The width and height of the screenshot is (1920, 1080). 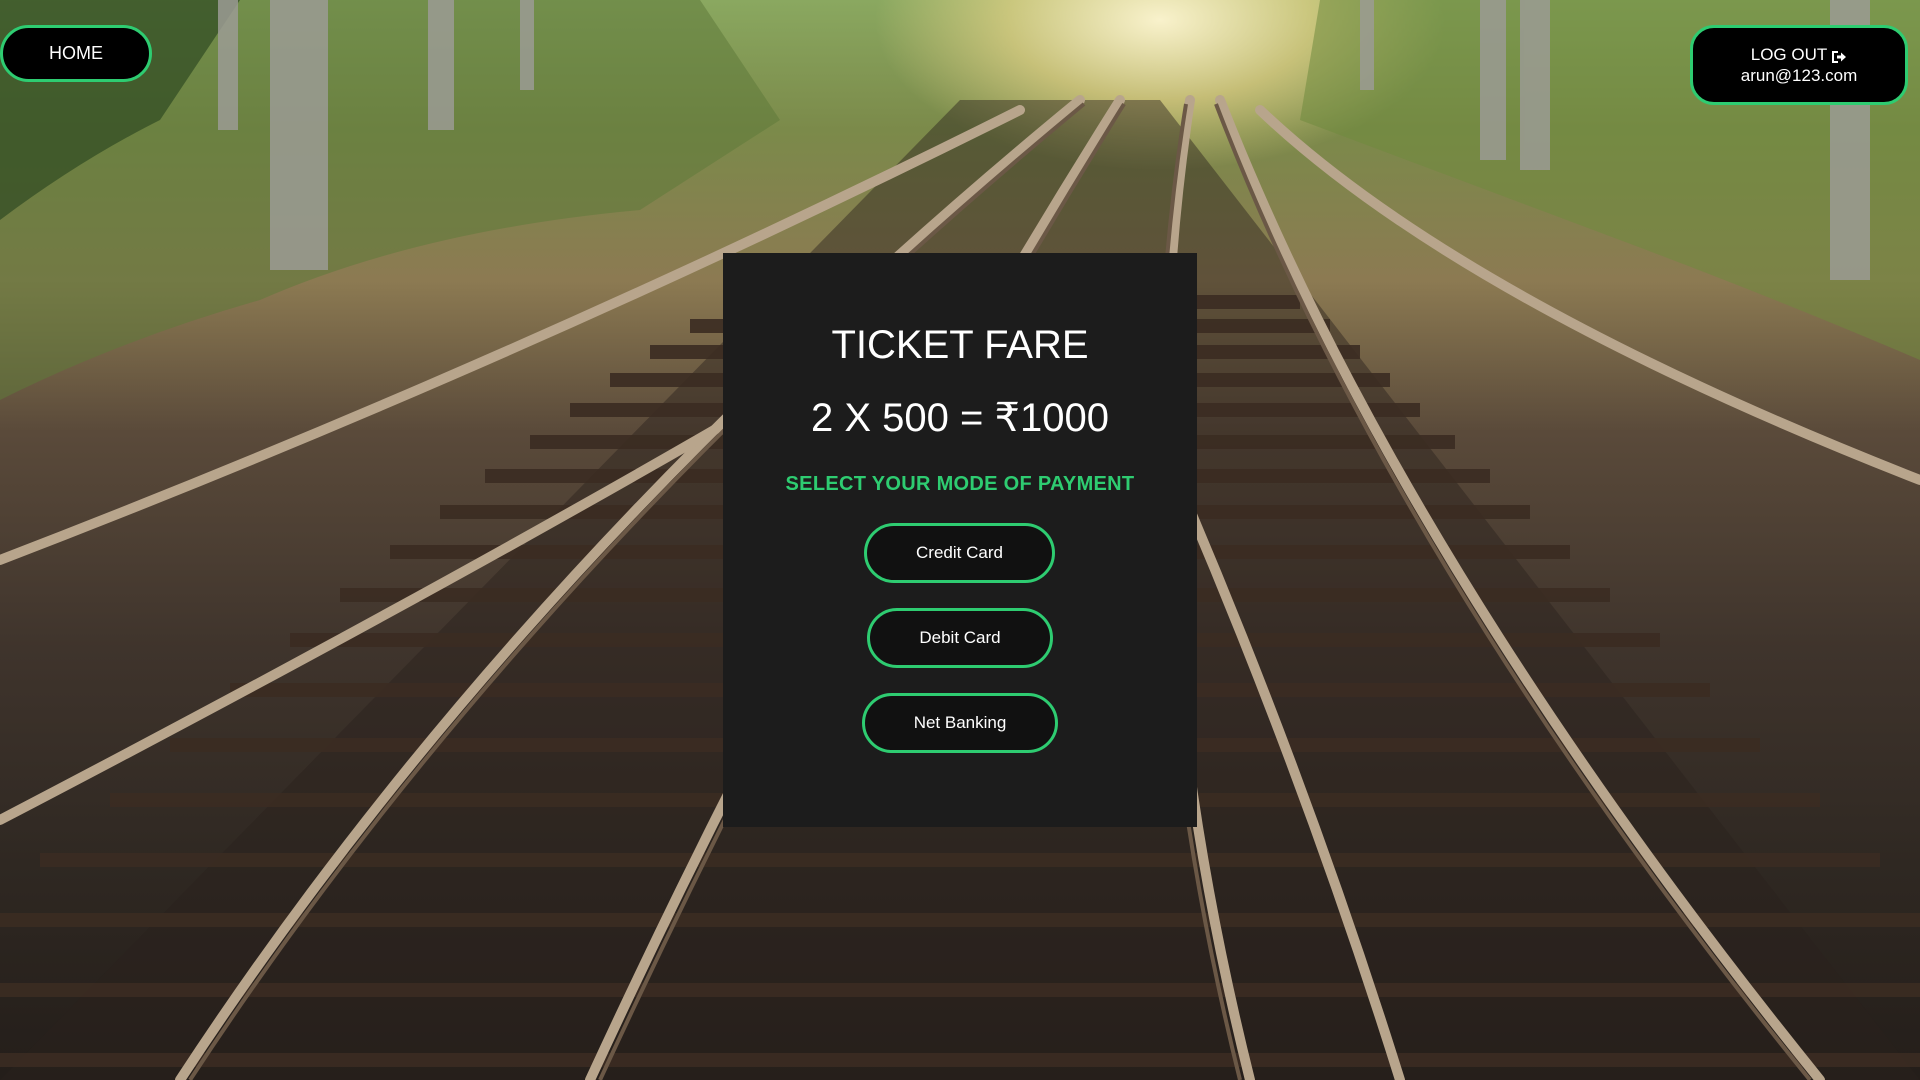 I want to click on debit-card-button: Debit Card, so click(x=960, y=638).